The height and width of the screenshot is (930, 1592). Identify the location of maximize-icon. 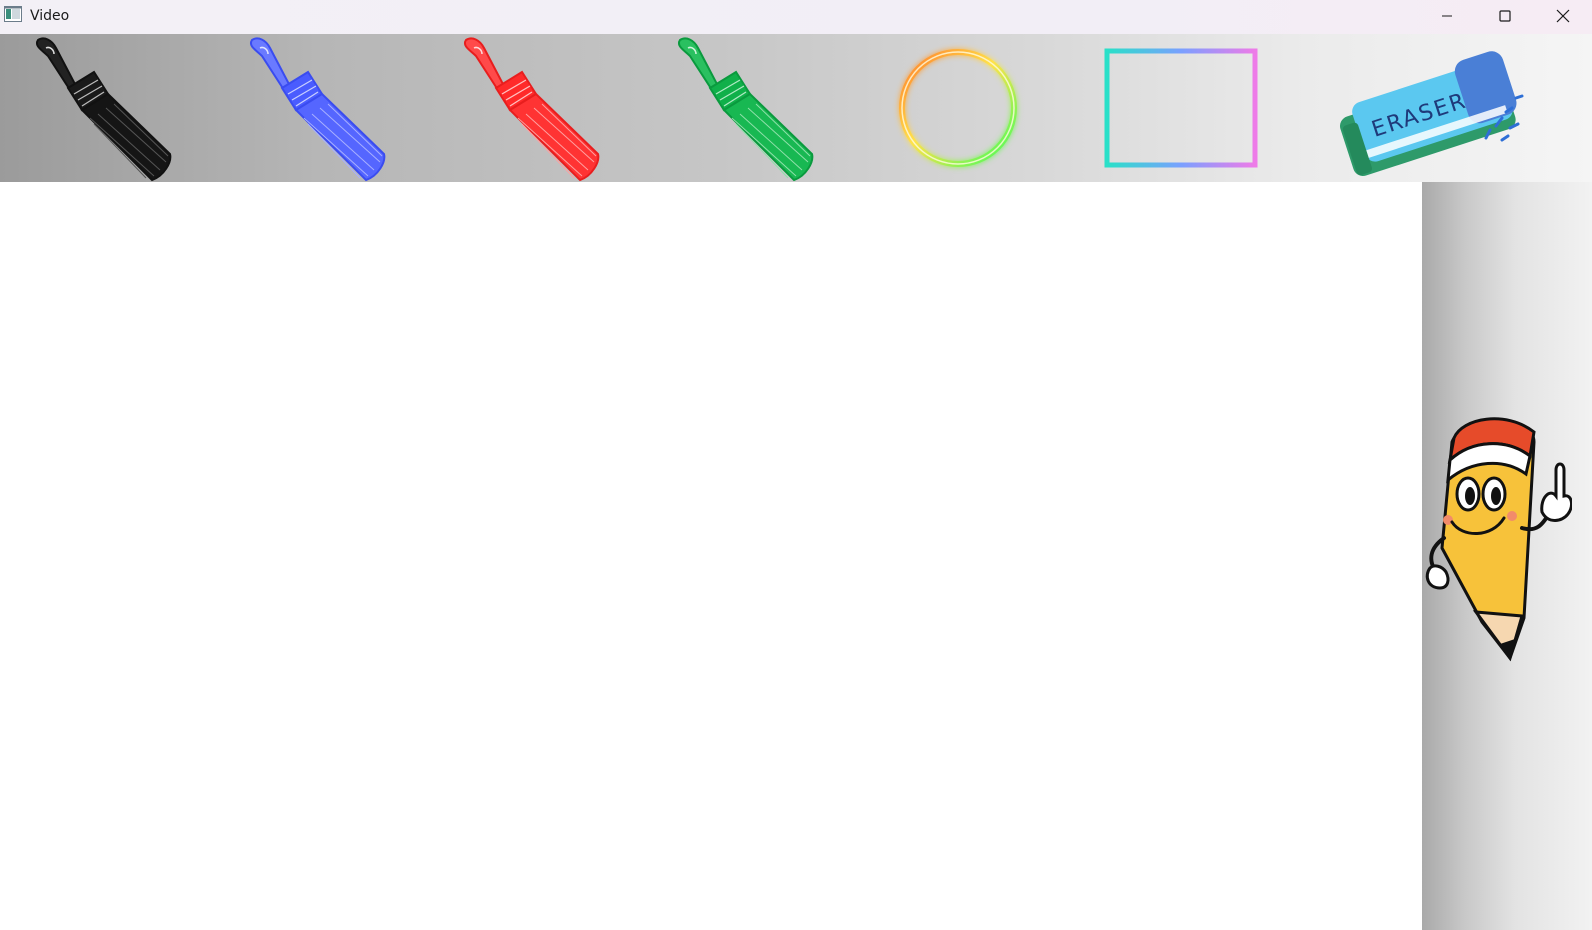
(1505, 16).